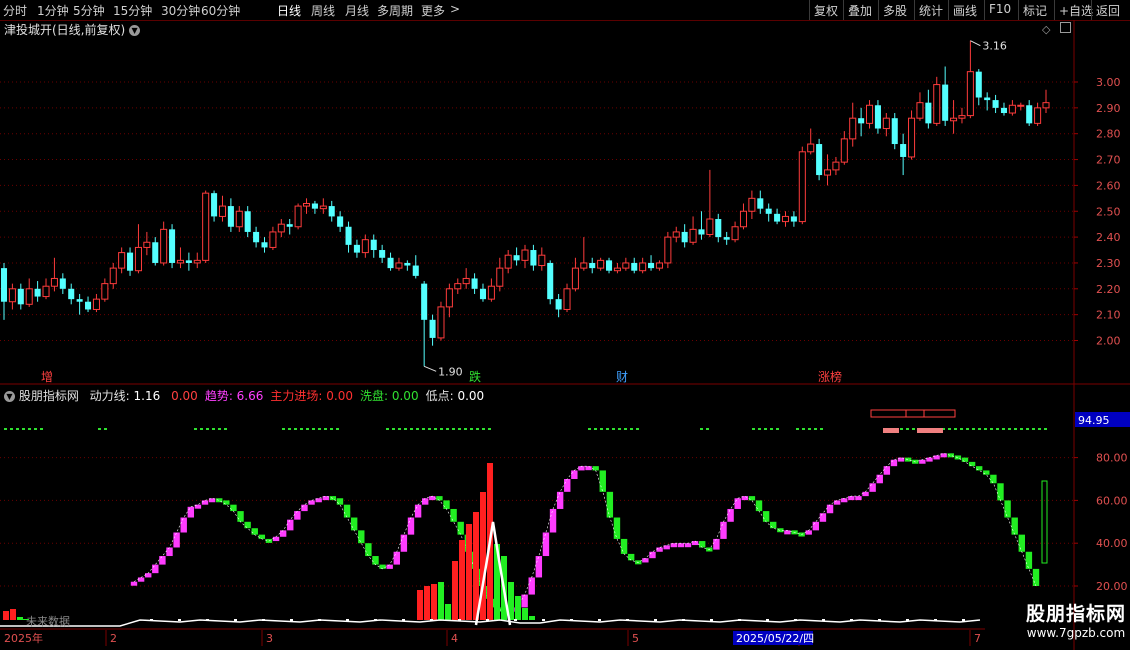 The height and width of the screenshot is (650, 1130). Describe the element at coordinates (1108, 315) in the screenshot. I see `price-tick-label: 2.10` at that location.